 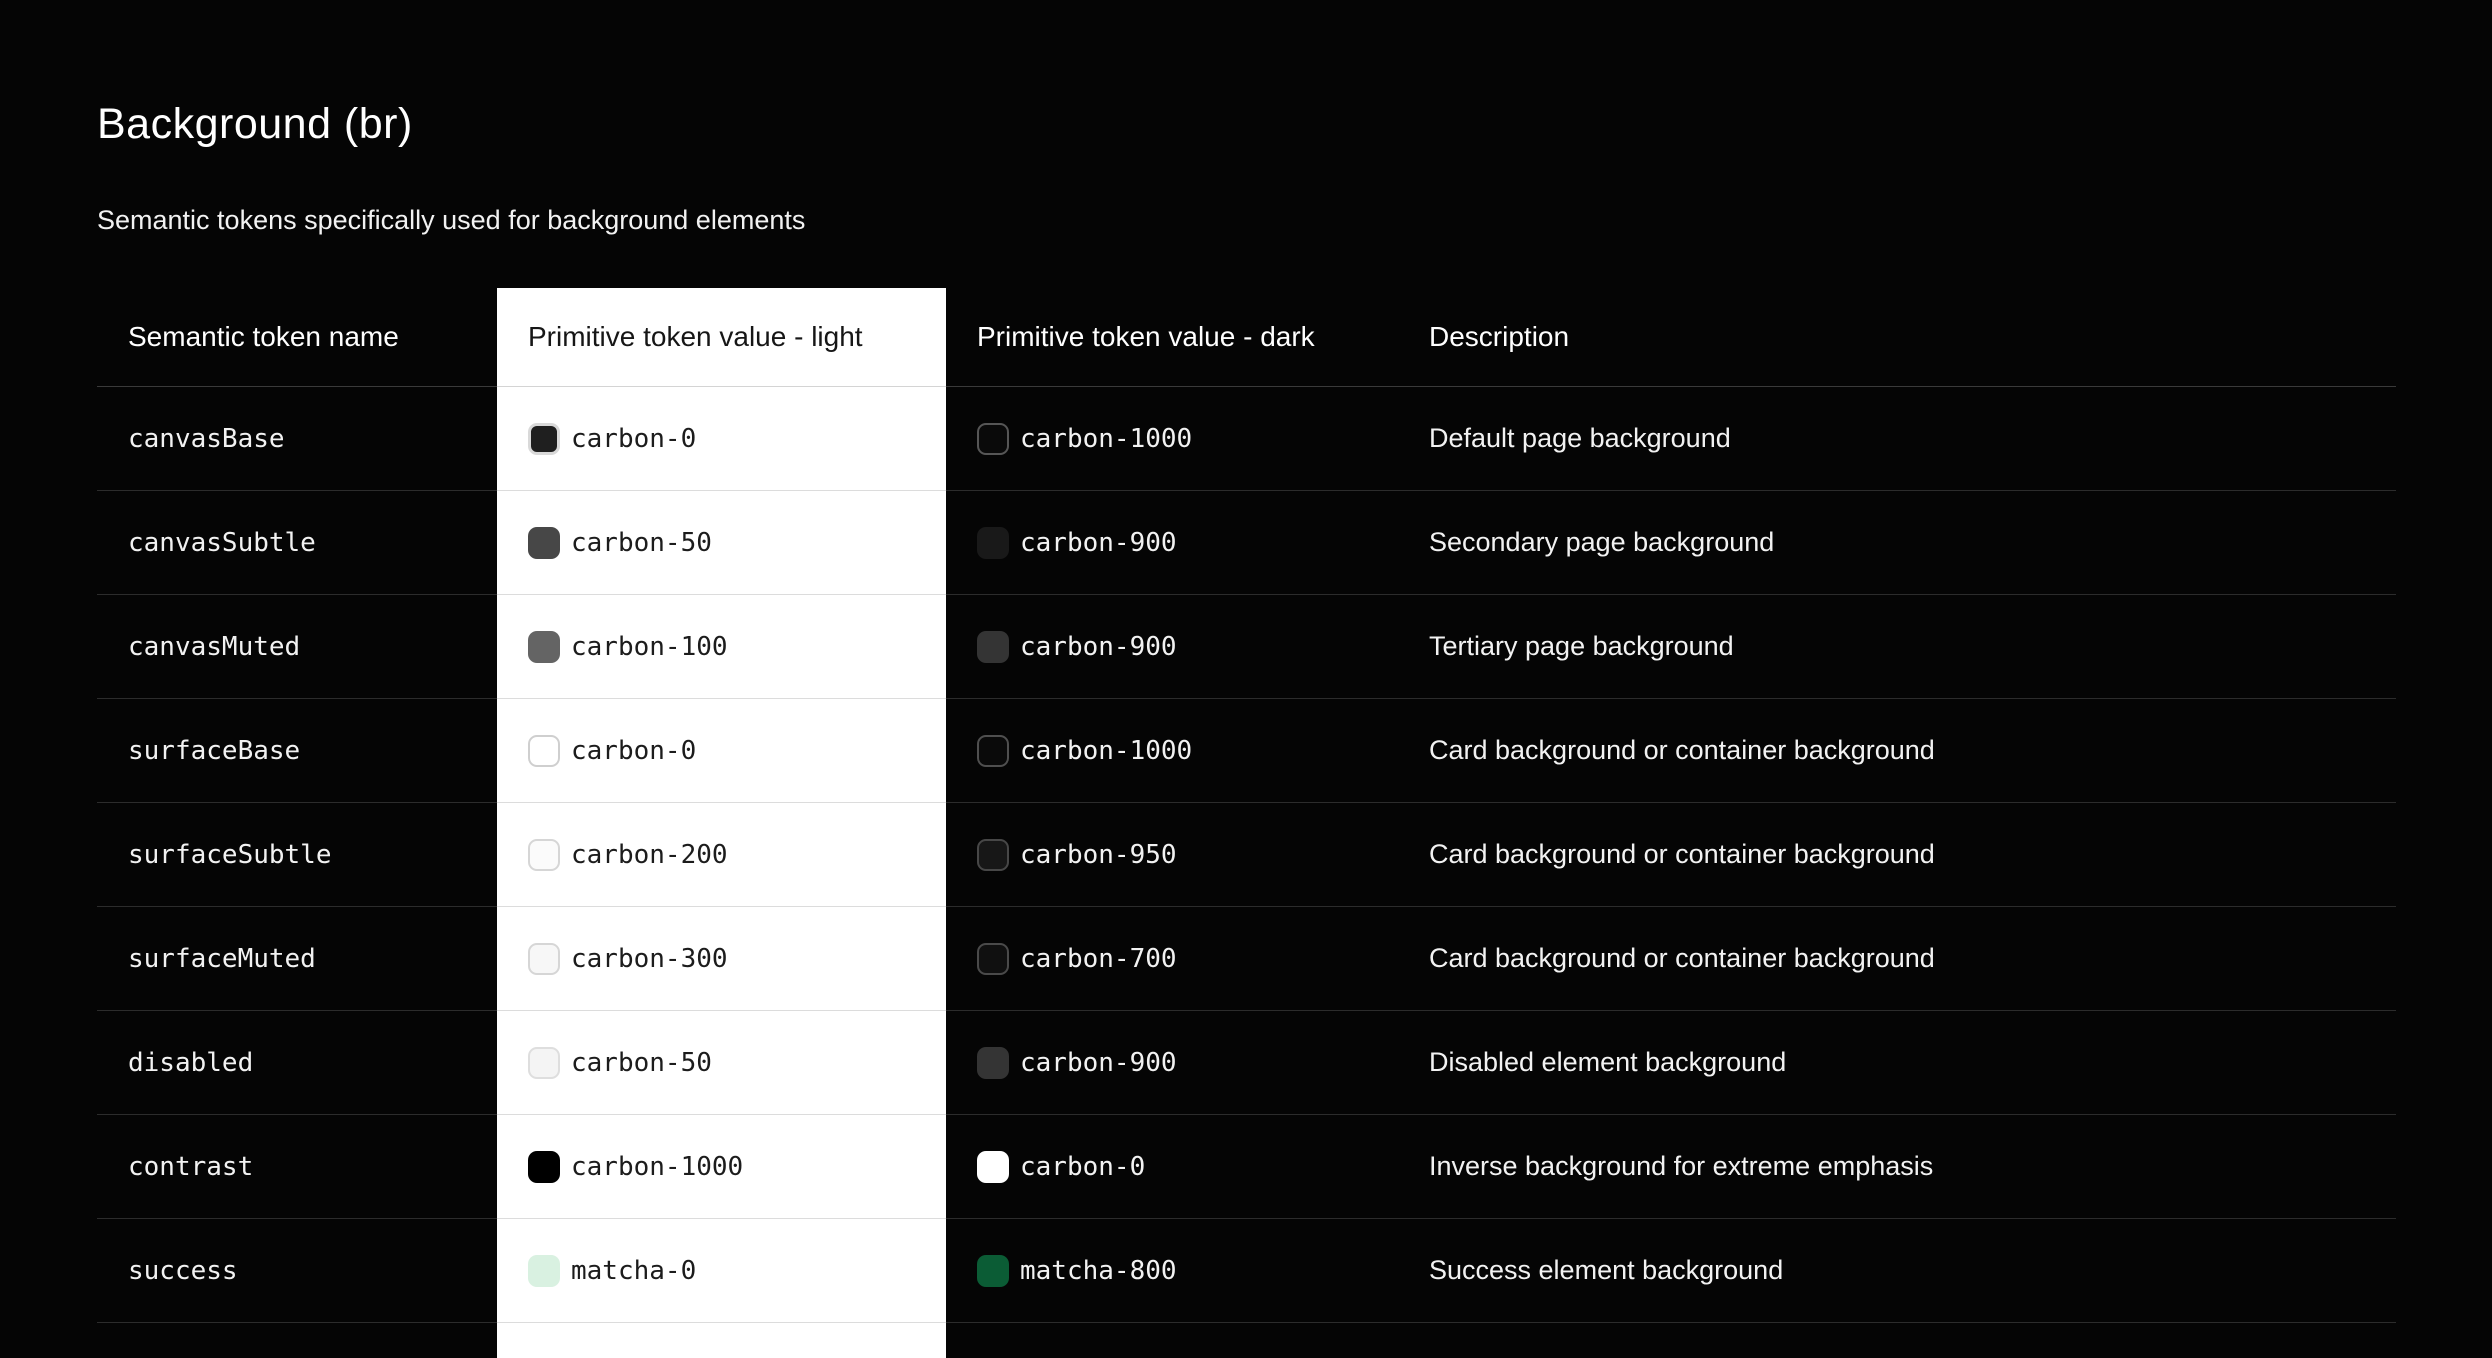 What do you see at coordinates (1499, 336) in the screenshot?
I see `header-label: Description` at bounding box center [1499, 336].